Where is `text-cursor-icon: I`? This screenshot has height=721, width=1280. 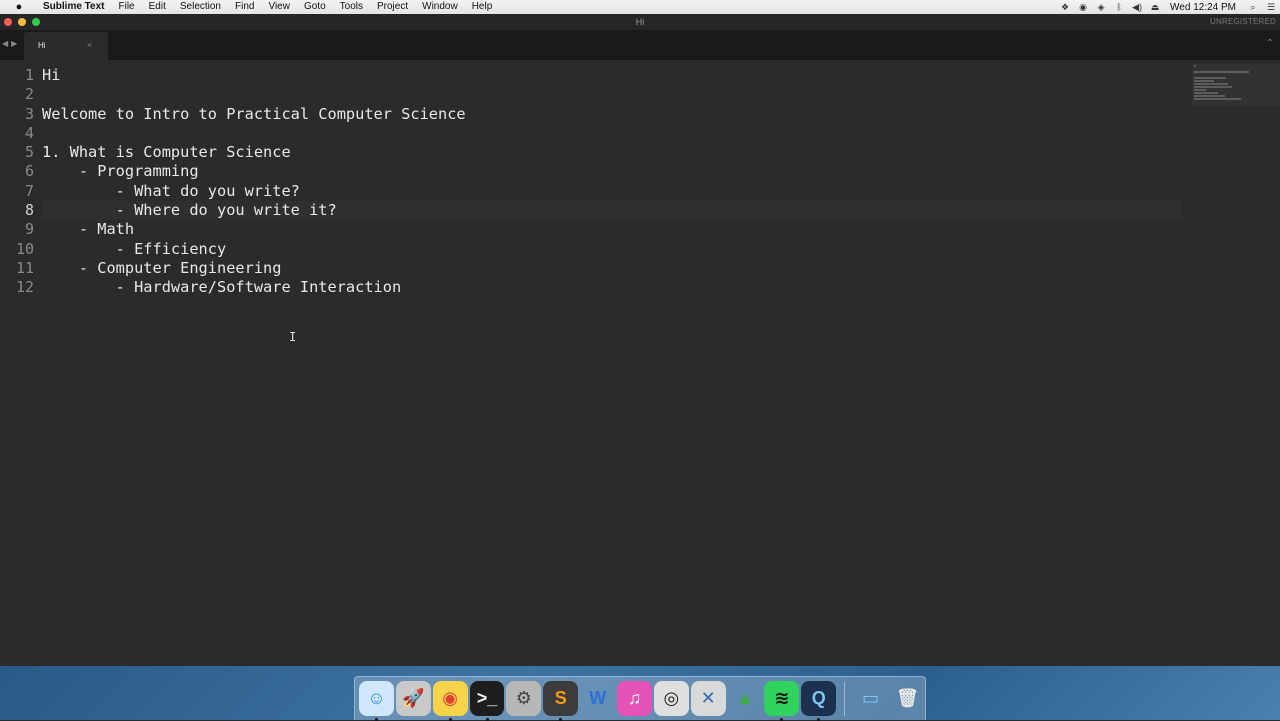 text-cursor-icon: I is located at coordinates (293, 337).